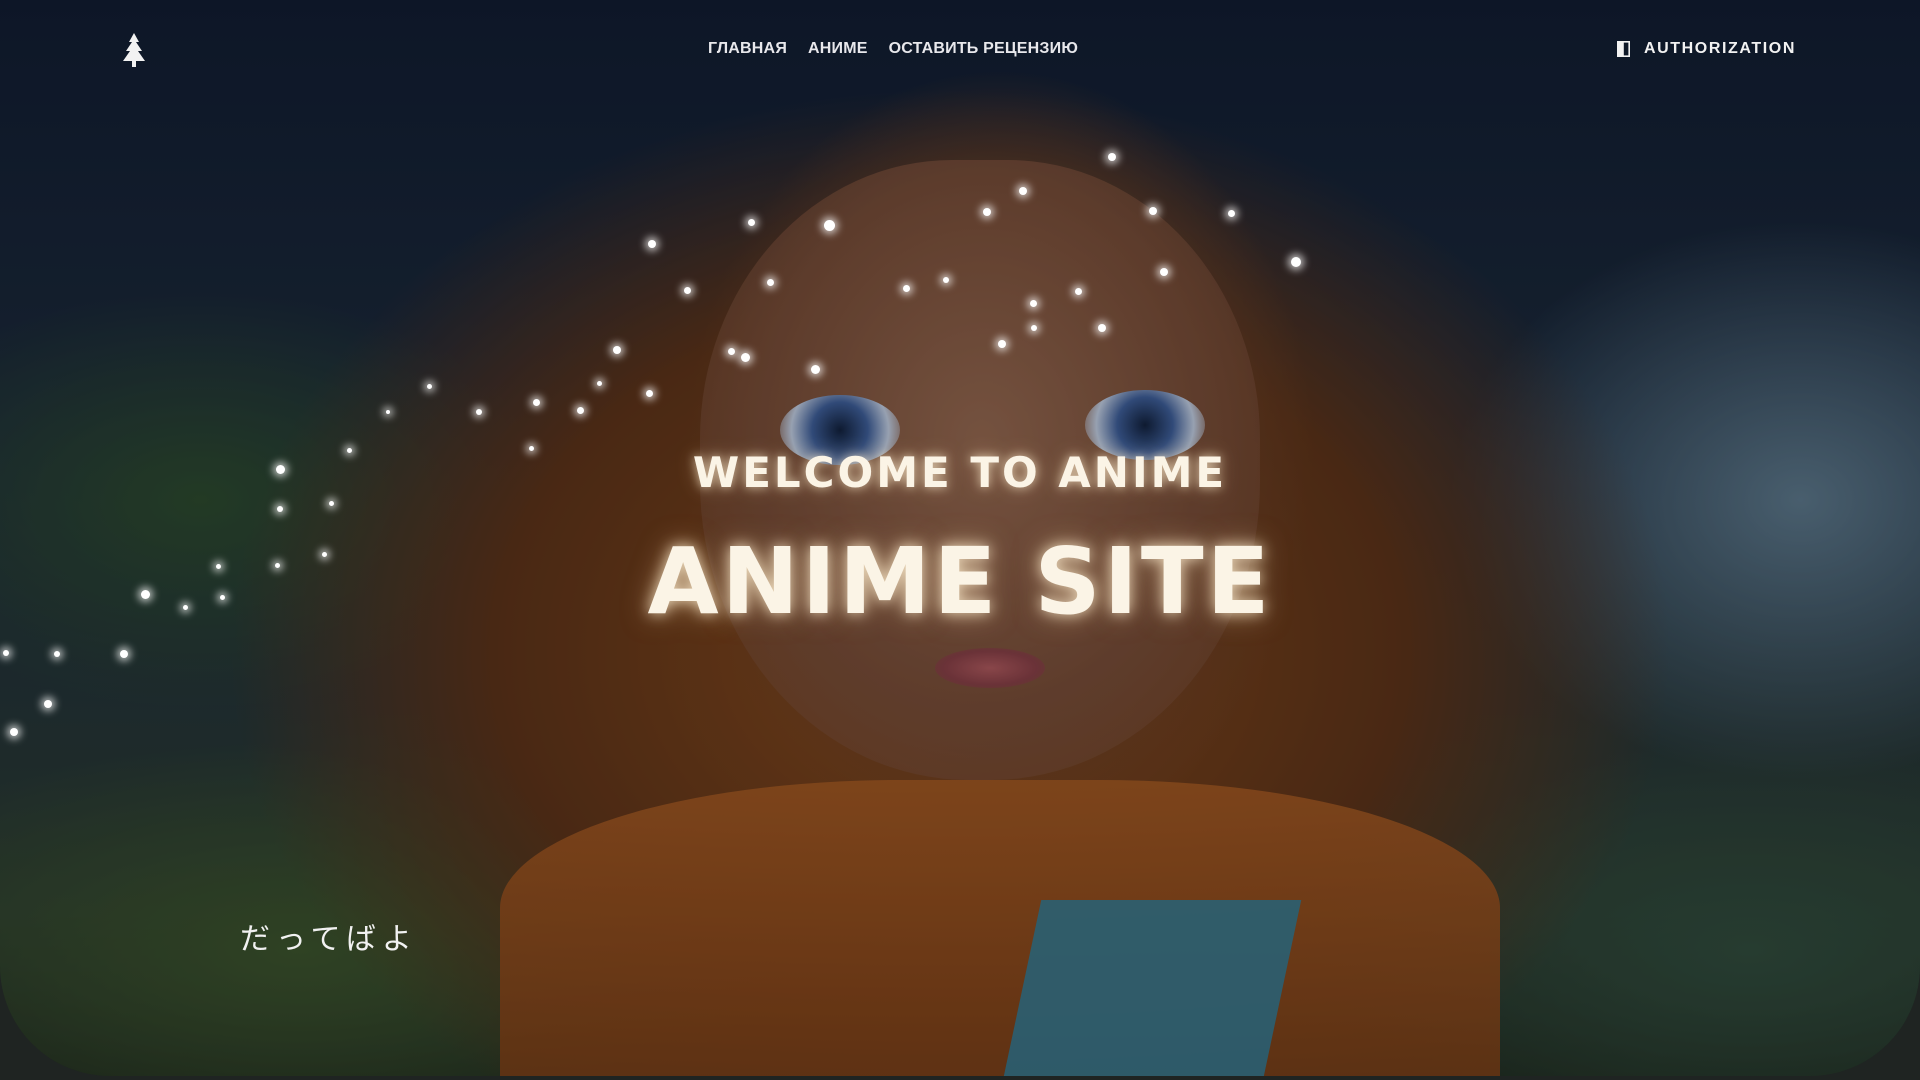 The image size is (1920, 1080). What do you see at coordinates (1719, 48) in the screenshot?
I see `authorization-label: AUTHORIZATION` at bounding box center [1719, 48].